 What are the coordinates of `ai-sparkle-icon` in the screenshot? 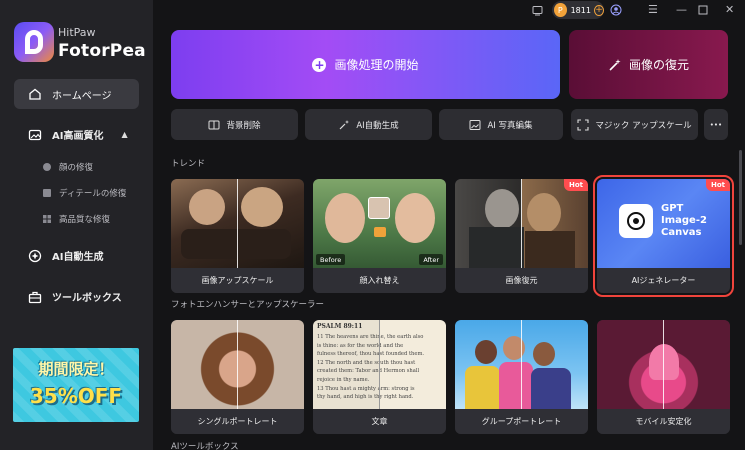 It's located at (344, 124).